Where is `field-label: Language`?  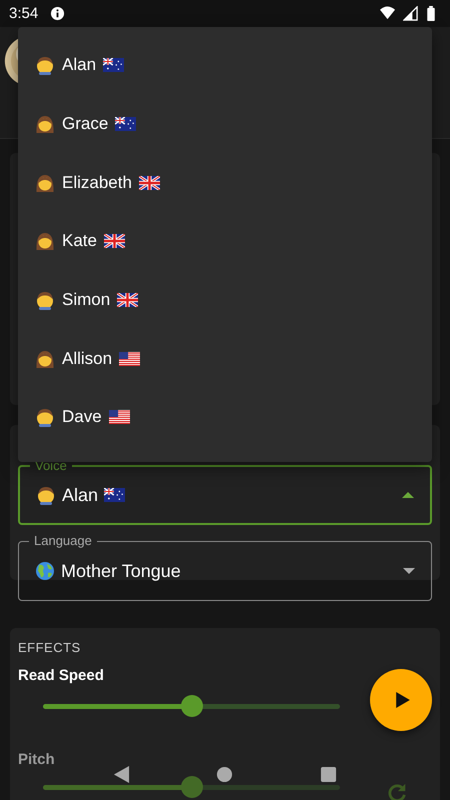
field-label: Language is located at coordinates (63, 540).